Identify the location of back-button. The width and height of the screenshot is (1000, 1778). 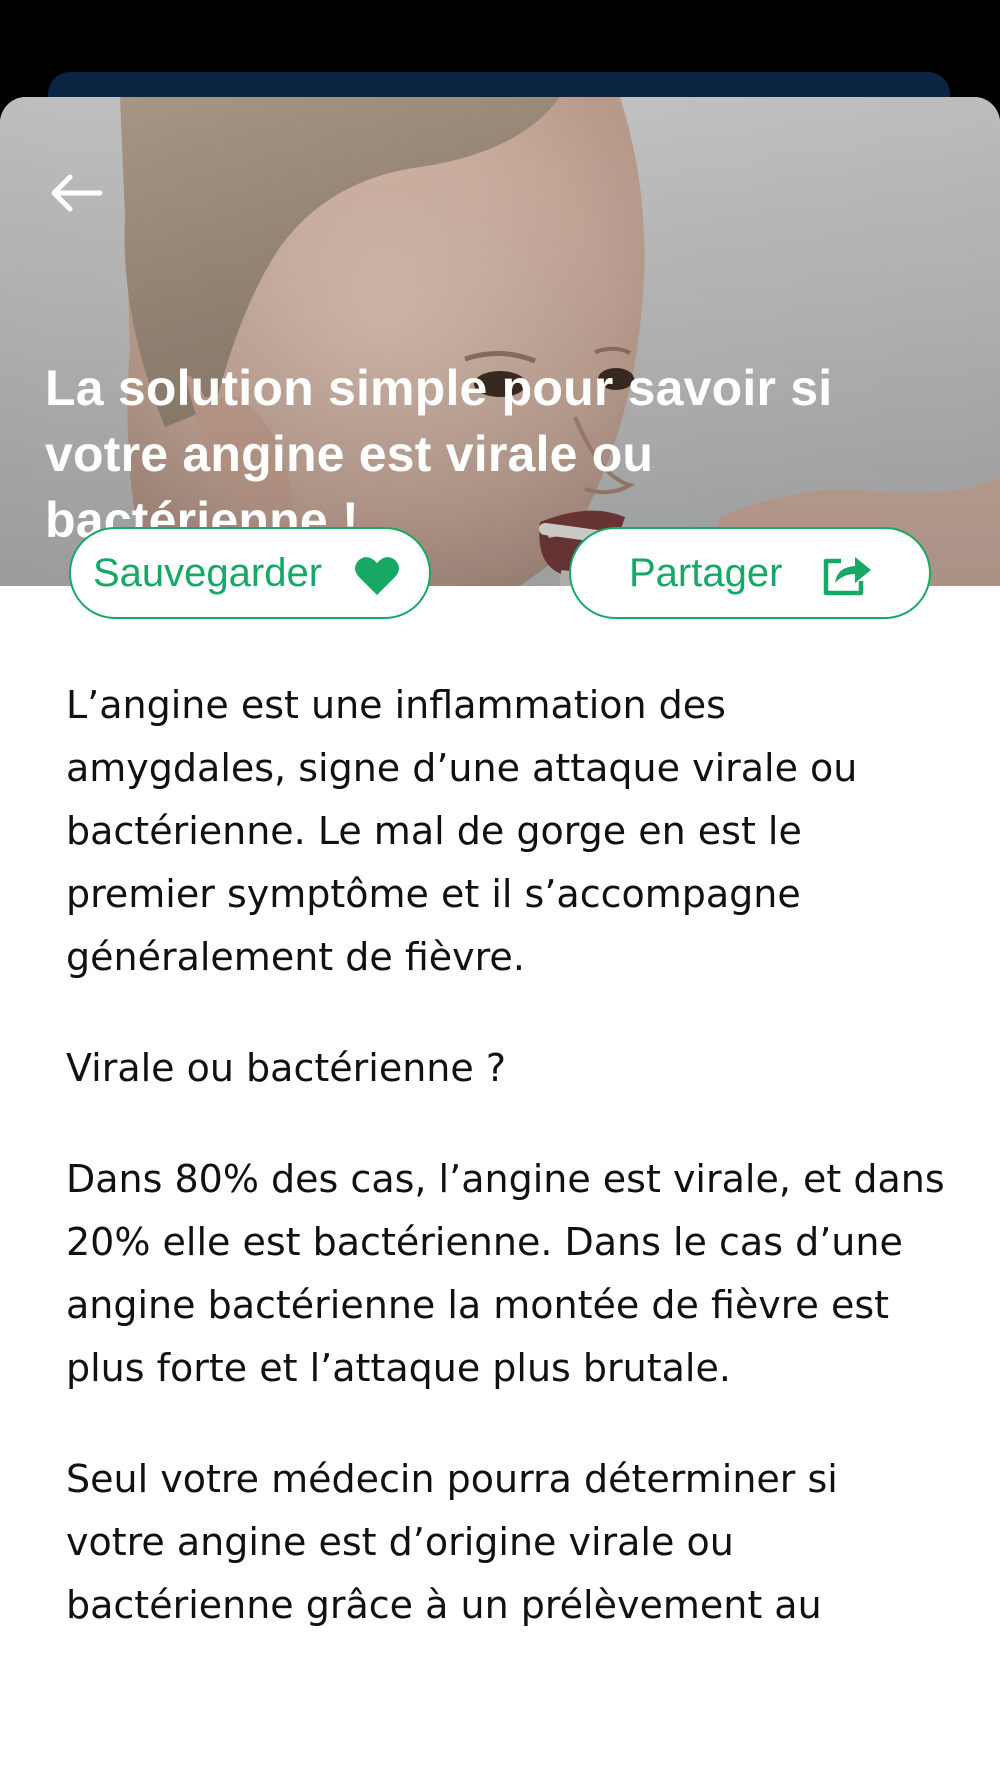
(76, 193).